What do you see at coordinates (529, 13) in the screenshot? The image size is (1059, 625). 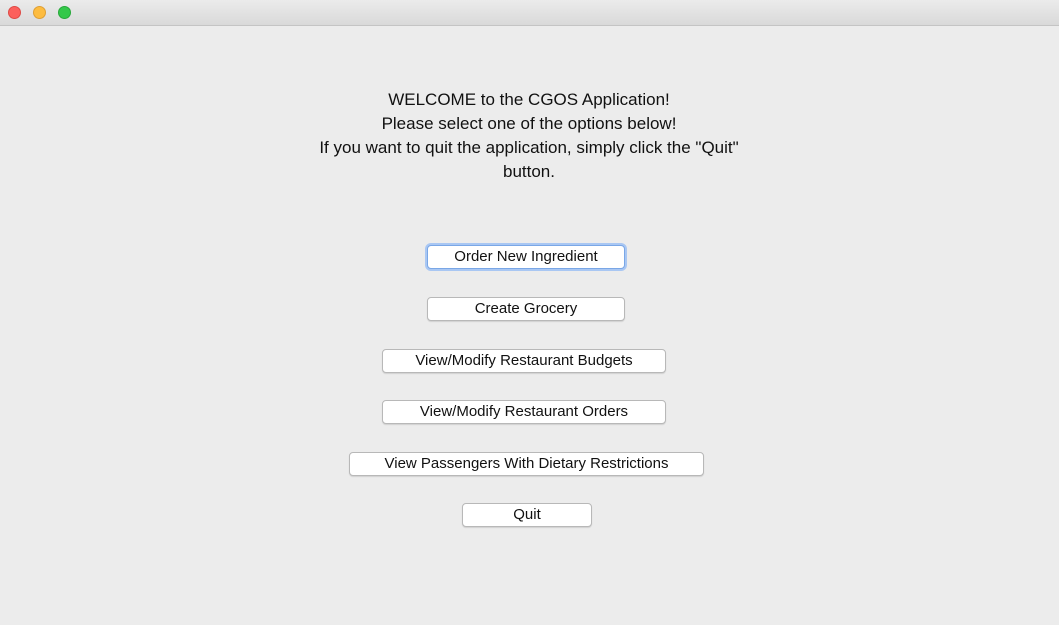 I see `title-bar` at bounding box center [529, 13].